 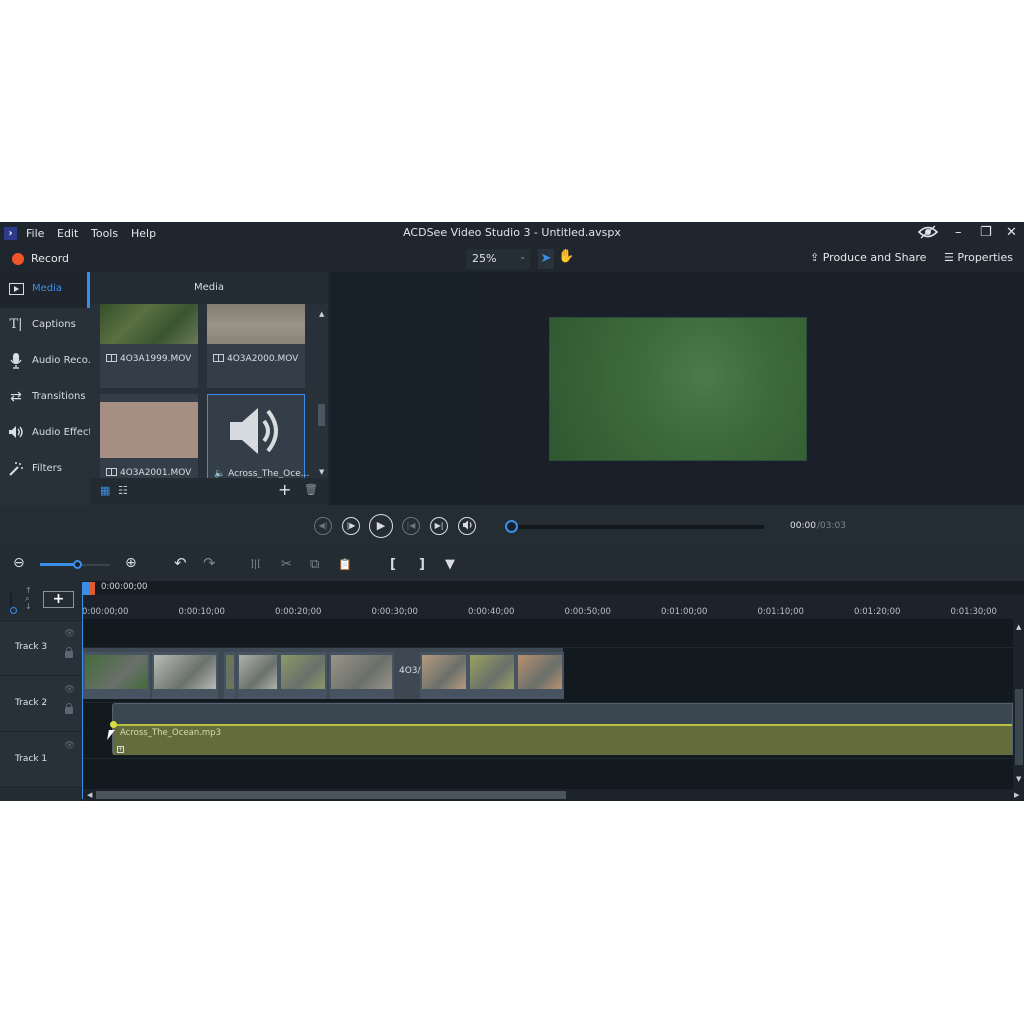 I want to click on sidebar-item-audio-effects: Audio Effects, so click(x=49, y=434).